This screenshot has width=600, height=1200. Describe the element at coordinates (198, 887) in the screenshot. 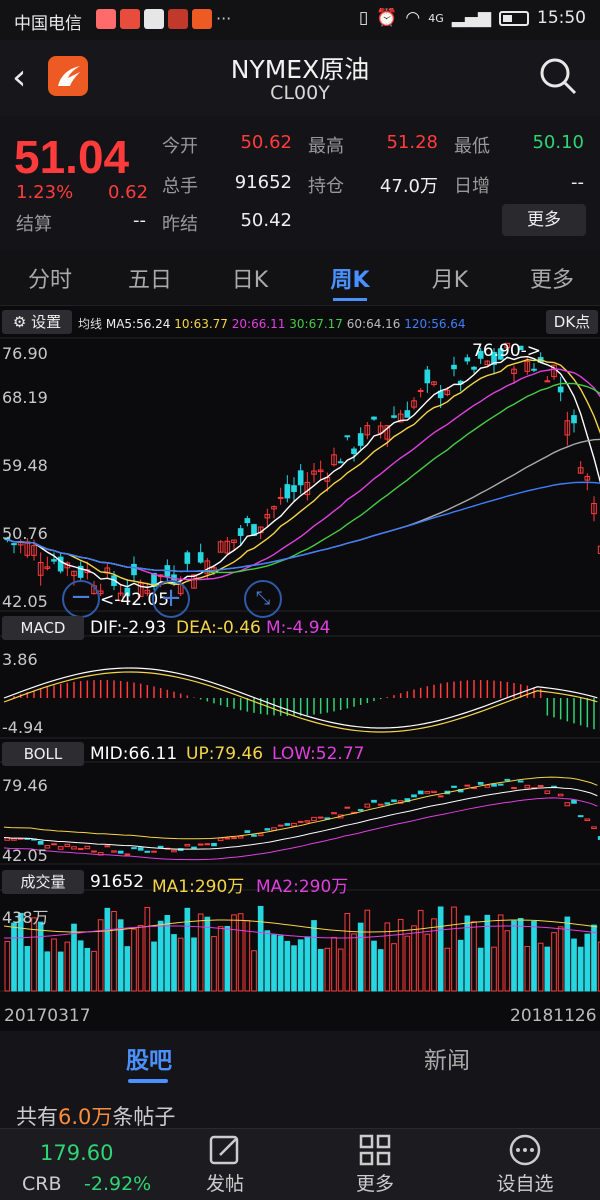

I see `volume-ma1: MA1:290万` at that location.